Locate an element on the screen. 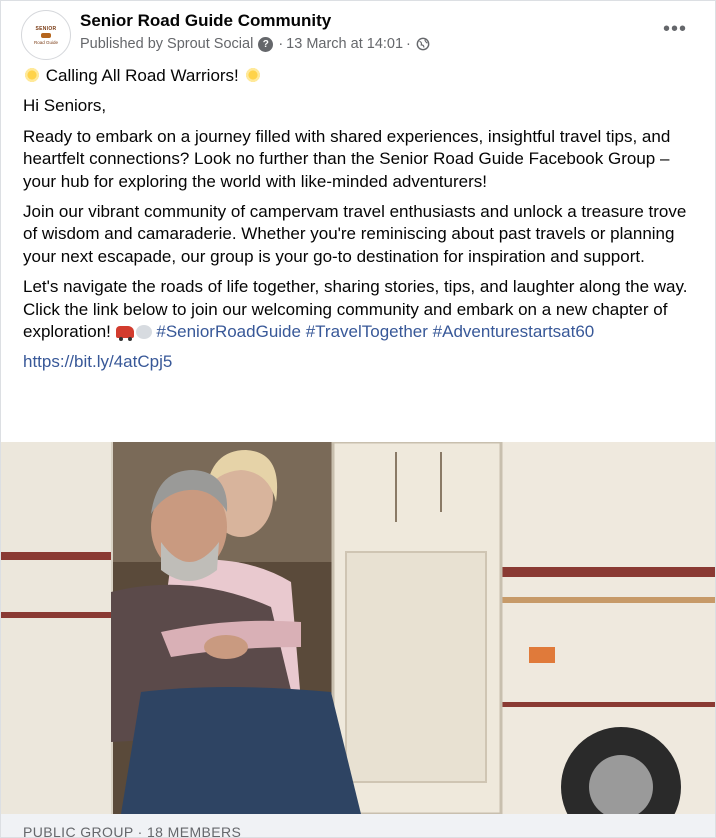 This screenshot has width=716, height=838. car-emoji-icon is located at coordinates (124, 334).